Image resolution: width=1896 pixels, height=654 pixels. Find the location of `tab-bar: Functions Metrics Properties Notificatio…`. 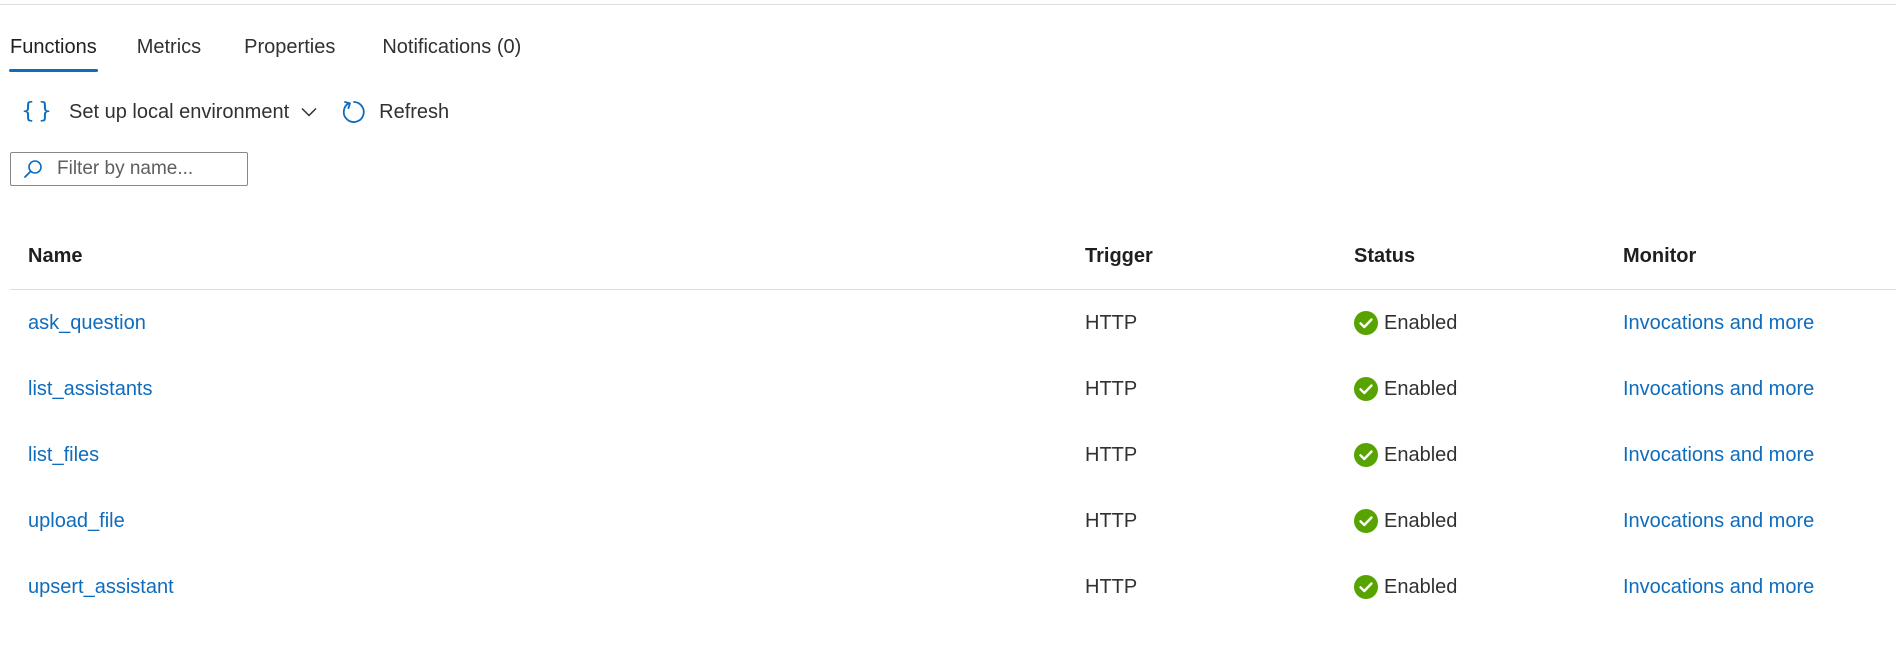

tab-bar: Functions Metrics Properties Notificatio… is located at coordinates (265, 54).